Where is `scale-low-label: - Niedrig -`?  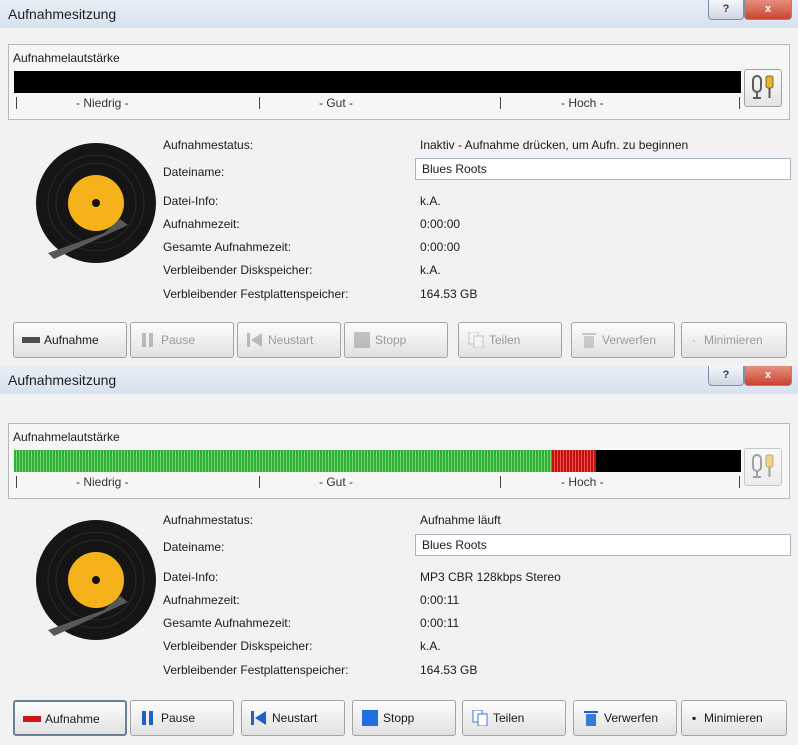 scale-low-label: - Niedrig - is located at coordinates (102, 103).